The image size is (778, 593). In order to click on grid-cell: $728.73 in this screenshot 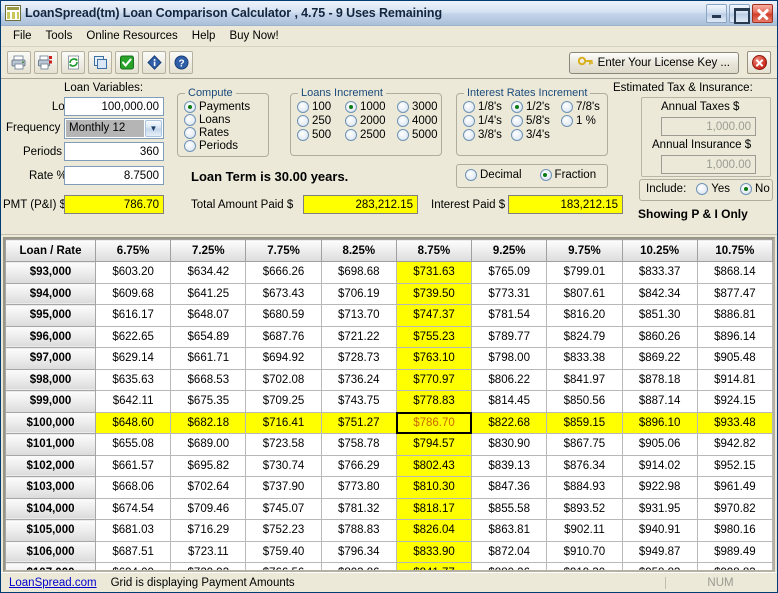, I will do `click(358, 358)`.